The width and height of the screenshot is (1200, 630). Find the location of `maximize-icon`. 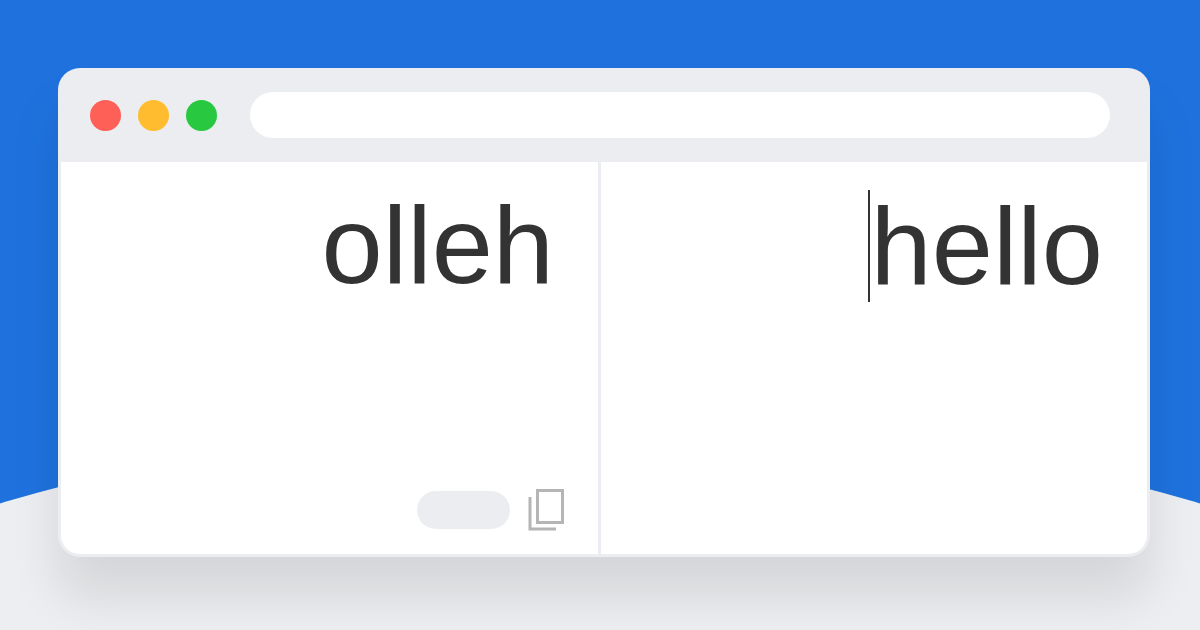

maximize-icon is located at coordinates (201, 115).